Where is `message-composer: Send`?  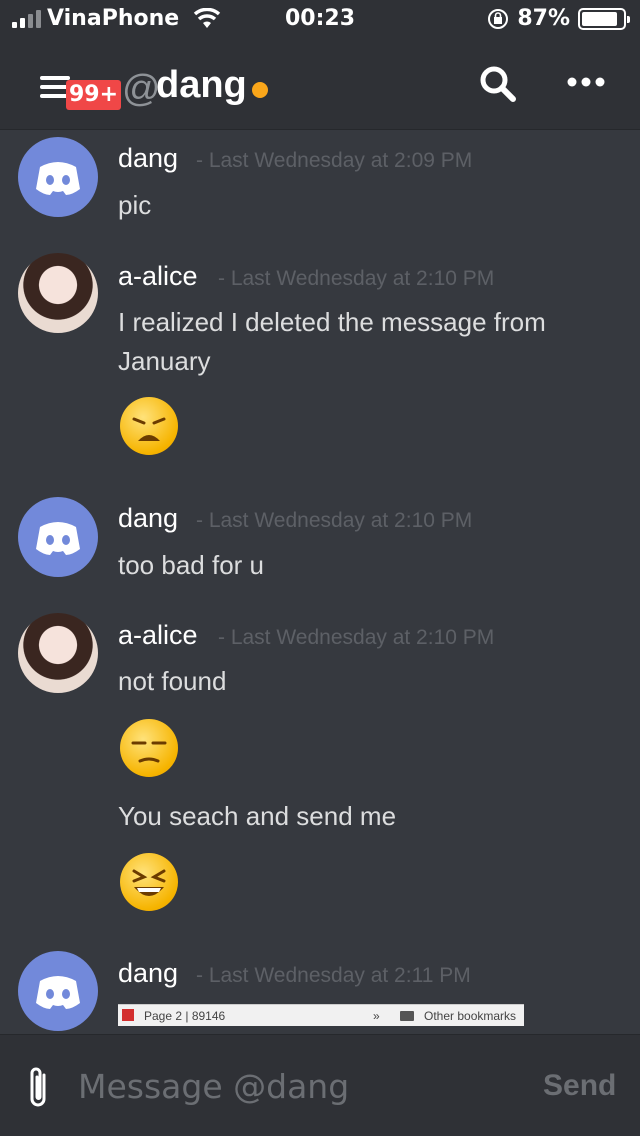
message-composer: Send is located at coordinates (320, 1085).